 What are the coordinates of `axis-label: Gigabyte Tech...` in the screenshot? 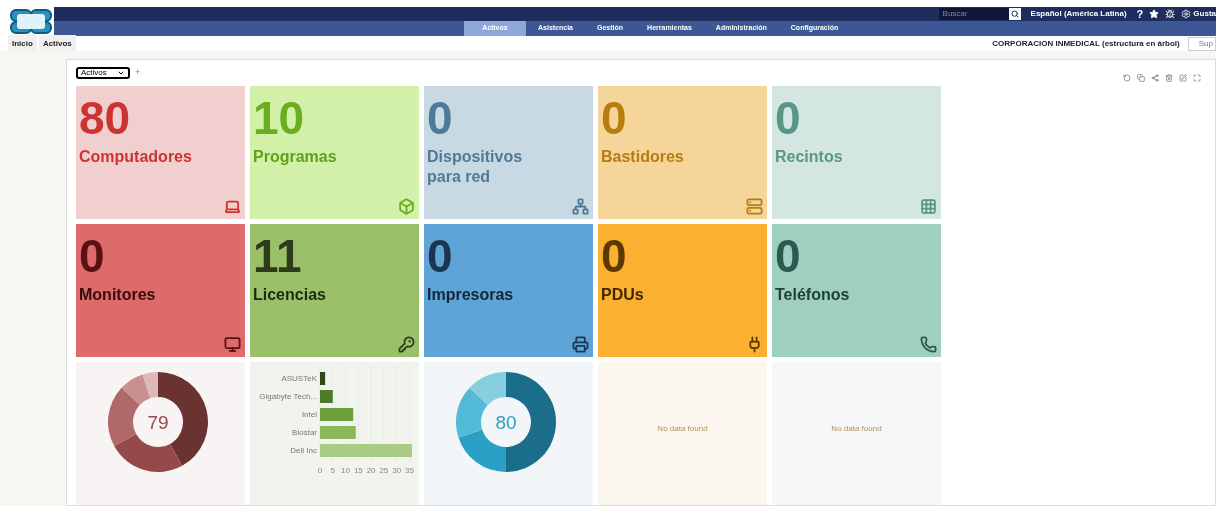 It's located at (288, 396).